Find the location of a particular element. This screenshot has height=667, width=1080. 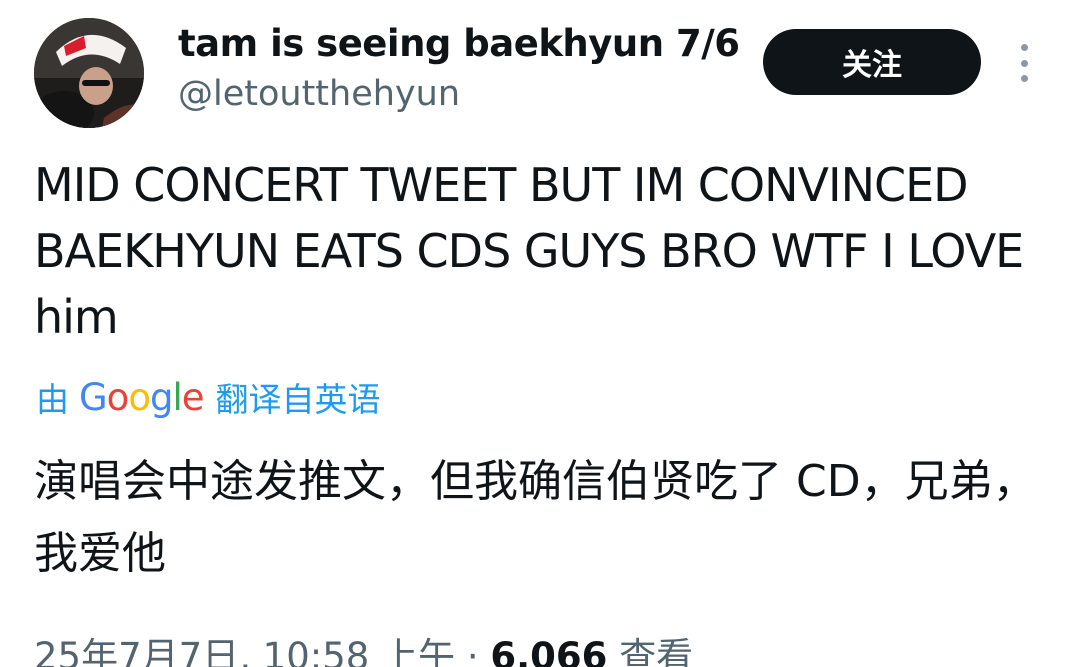

tweet-meta: 25年7月7日, 10:58 上午 · 6,066 查看 is located at coordinates (363, 646).